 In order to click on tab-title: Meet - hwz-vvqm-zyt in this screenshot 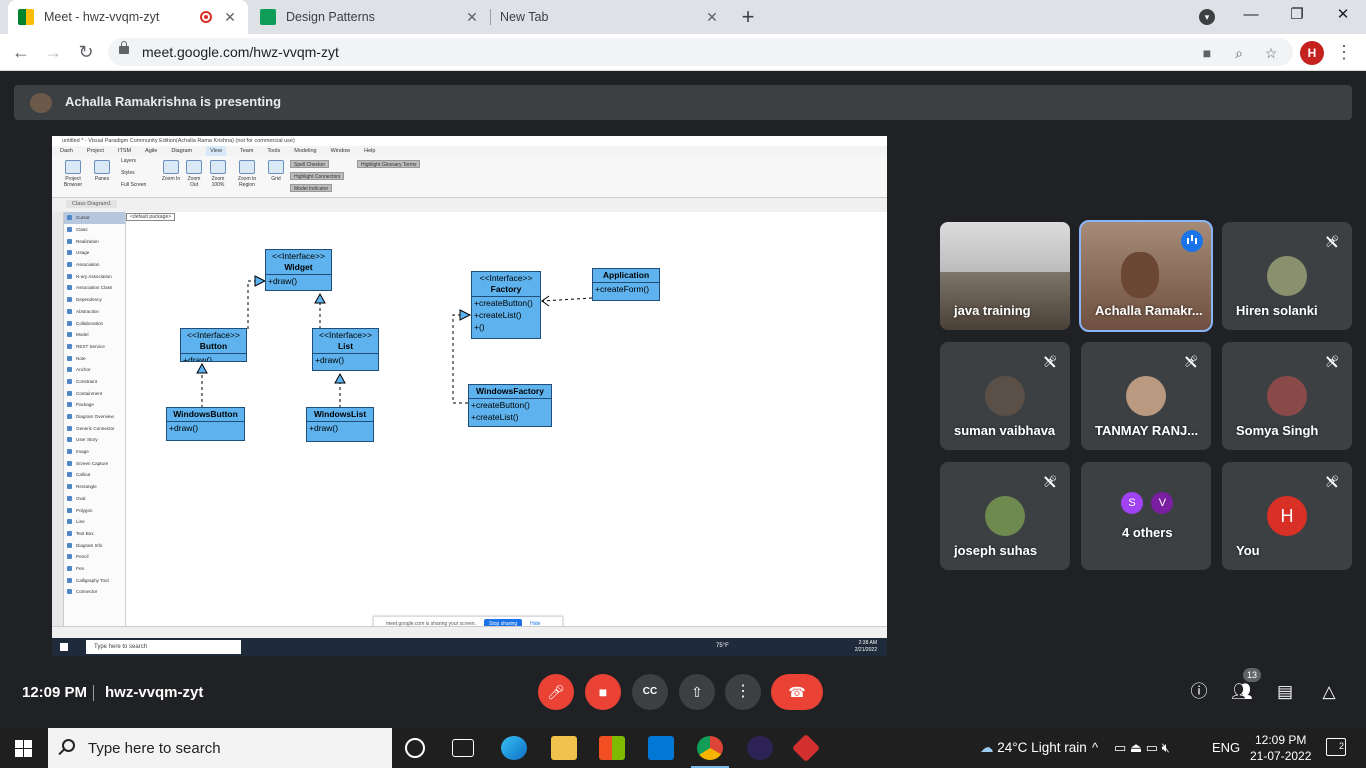, I will do `click(102, 17)`.